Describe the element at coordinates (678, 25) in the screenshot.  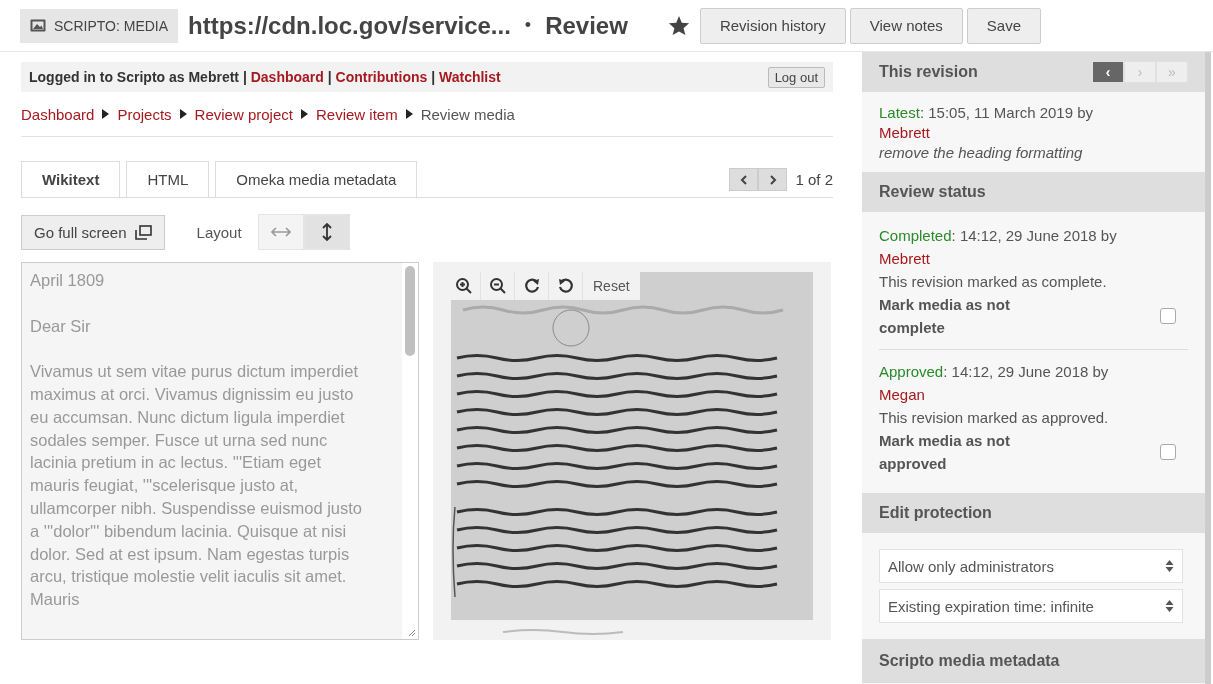
I see `star-icon` at that location.